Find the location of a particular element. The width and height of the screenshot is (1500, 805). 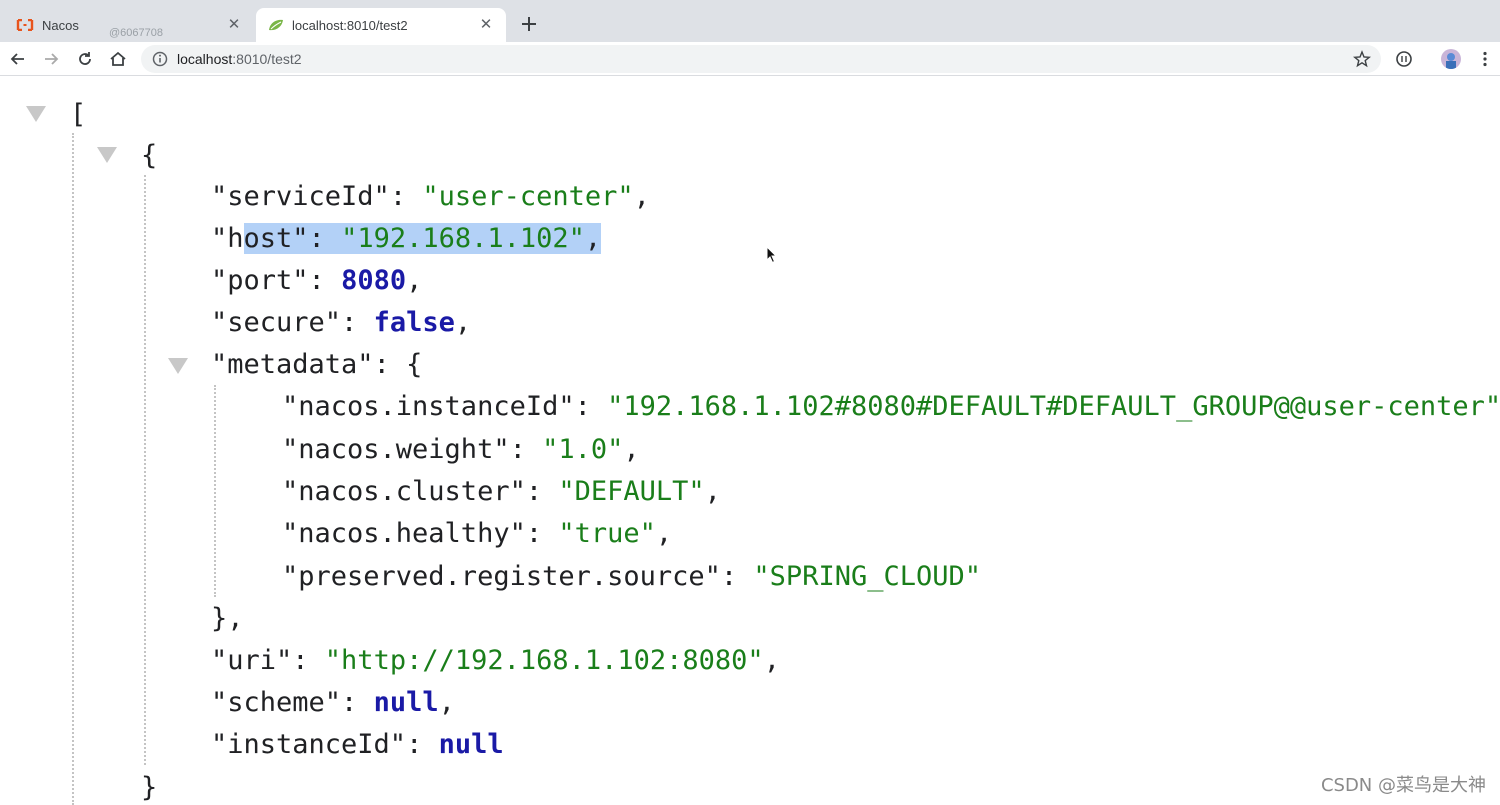

json-string: "1.0" is located at coordinates (583, 449).